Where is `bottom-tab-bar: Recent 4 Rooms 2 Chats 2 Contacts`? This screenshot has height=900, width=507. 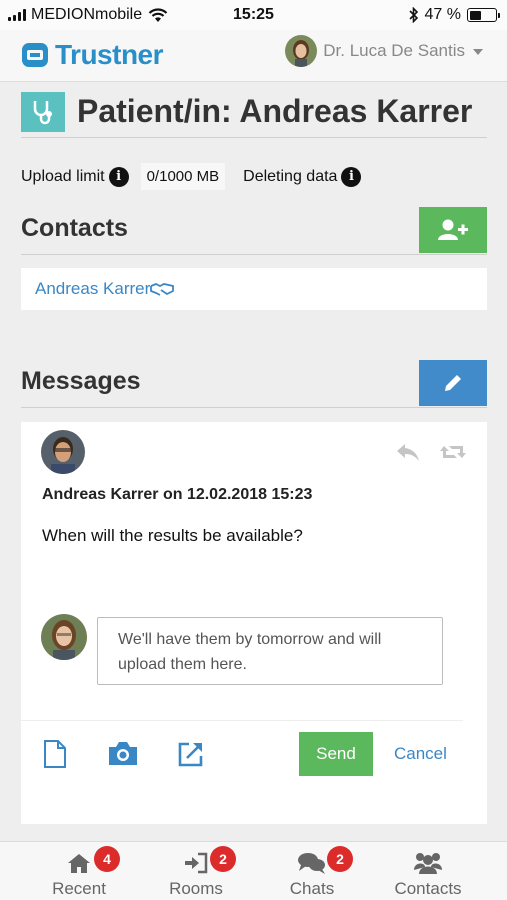
bottom-tab-bar: Recent 4 Rooms 2 Chats 2 Contacts is located at coordinates (253, 870).